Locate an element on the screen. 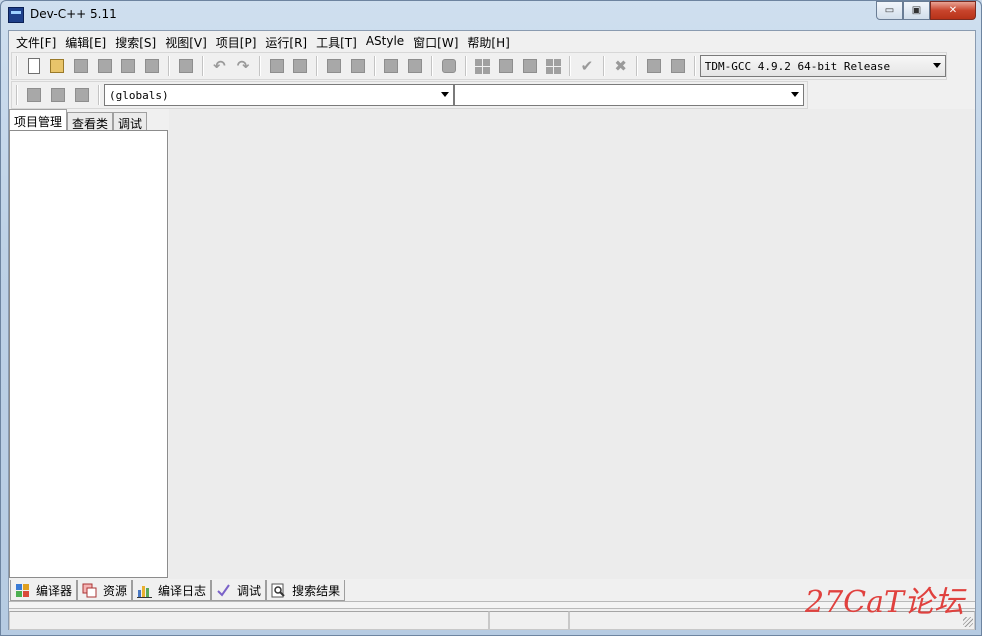 This screenshot has height=636, width=982. tab-debug-output: 调试 is located at coordinates (239, 590).